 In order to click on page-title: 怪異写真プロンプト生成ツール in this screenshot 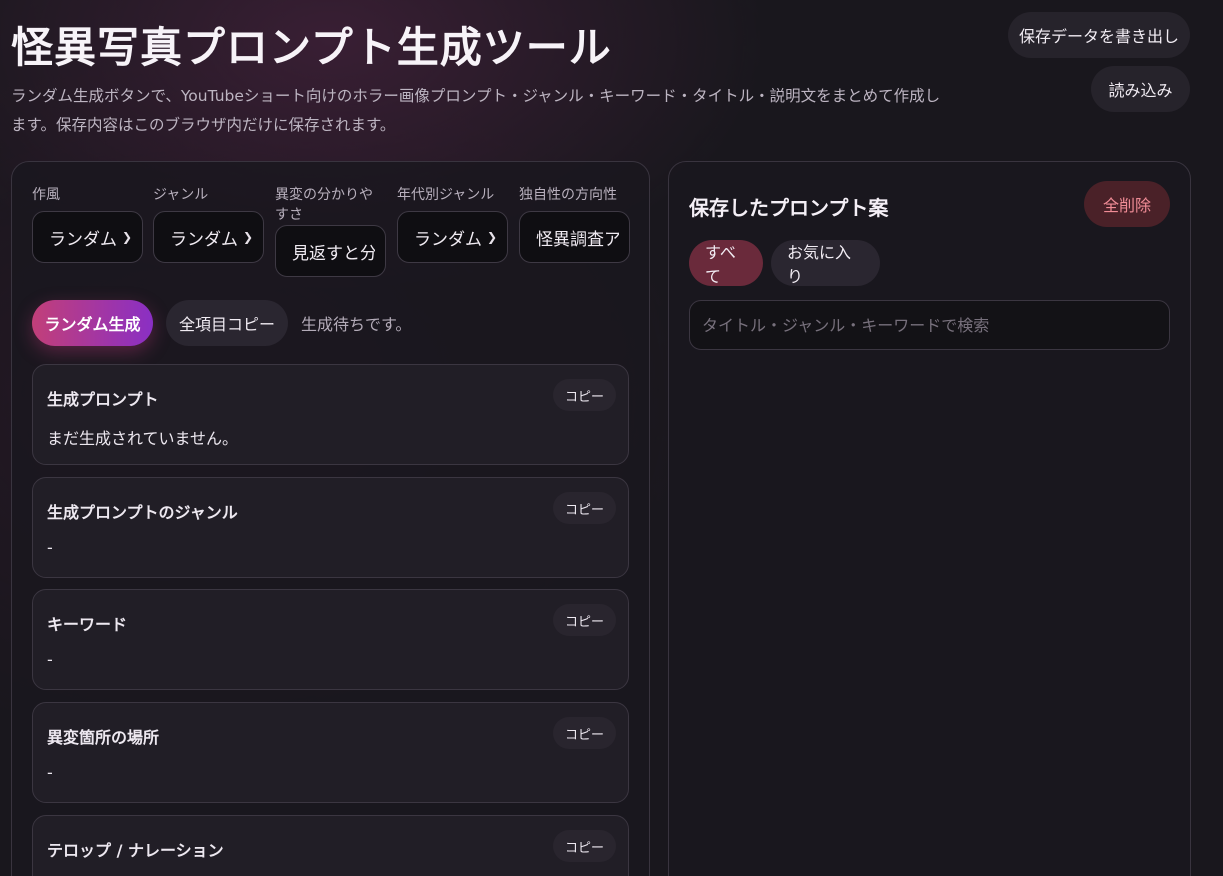, I will do `click(311, 47)`.